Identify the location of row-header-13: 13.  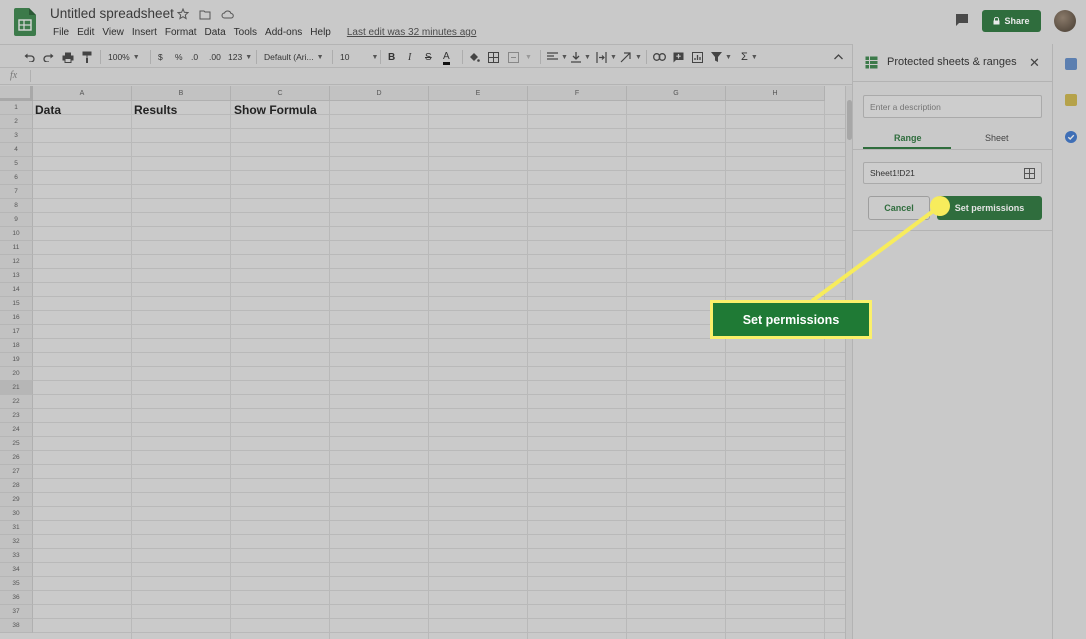
(16, 276).